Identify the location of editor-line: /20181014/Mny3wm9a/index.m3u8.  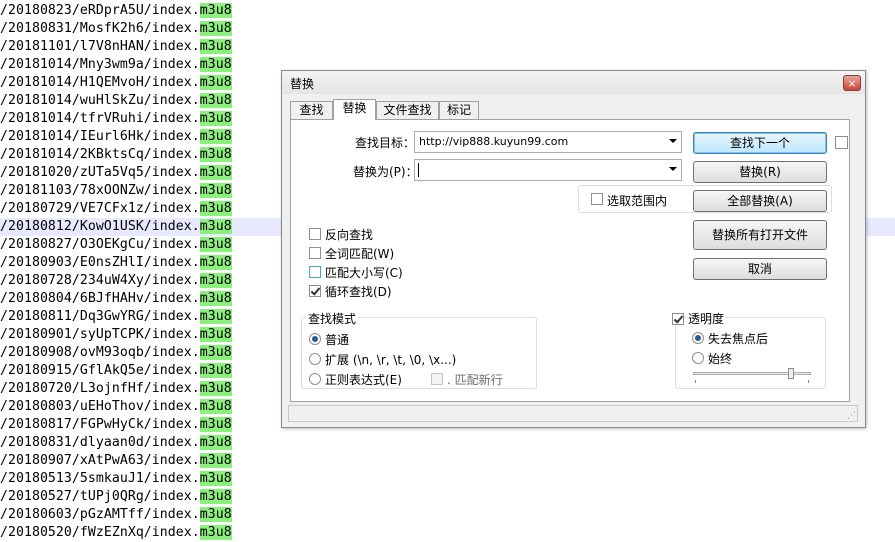
(116, 65).